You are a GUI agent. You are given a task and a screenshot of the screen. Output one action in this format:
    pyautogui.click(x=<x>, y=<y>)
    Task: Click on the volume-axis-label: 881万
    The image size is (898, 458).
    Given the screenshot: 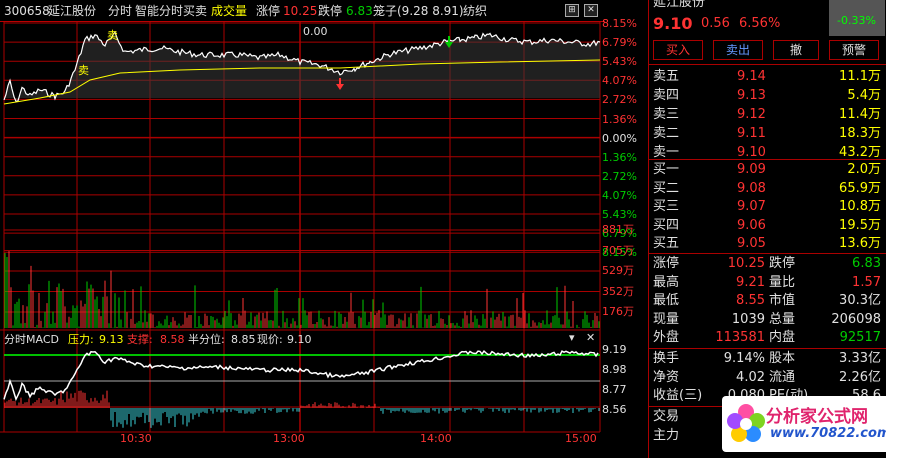 What is the action you would take?
    pyautogui.click(x=618, y=229)
    